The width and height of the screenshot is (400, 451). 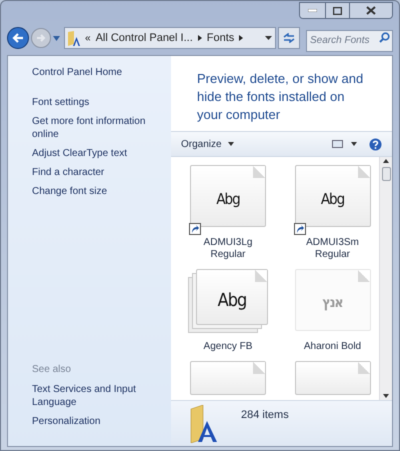 I want to click on address-bar: « All Control Panel I... Fonts, so click(x=170, y=38).